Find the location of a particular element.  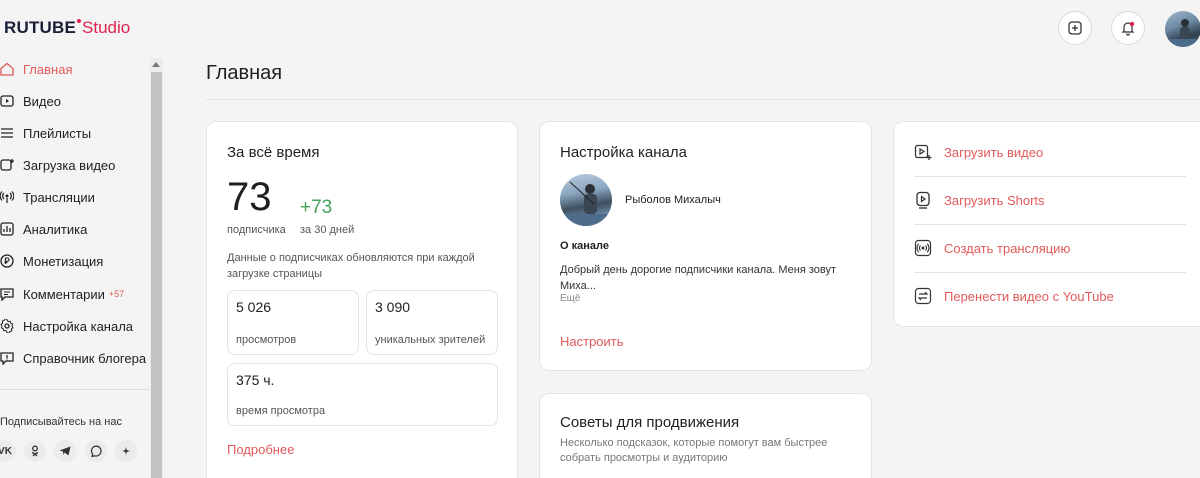

rutube-studio-logo: RUTUBE Studio is located at coordinates (67, 28).